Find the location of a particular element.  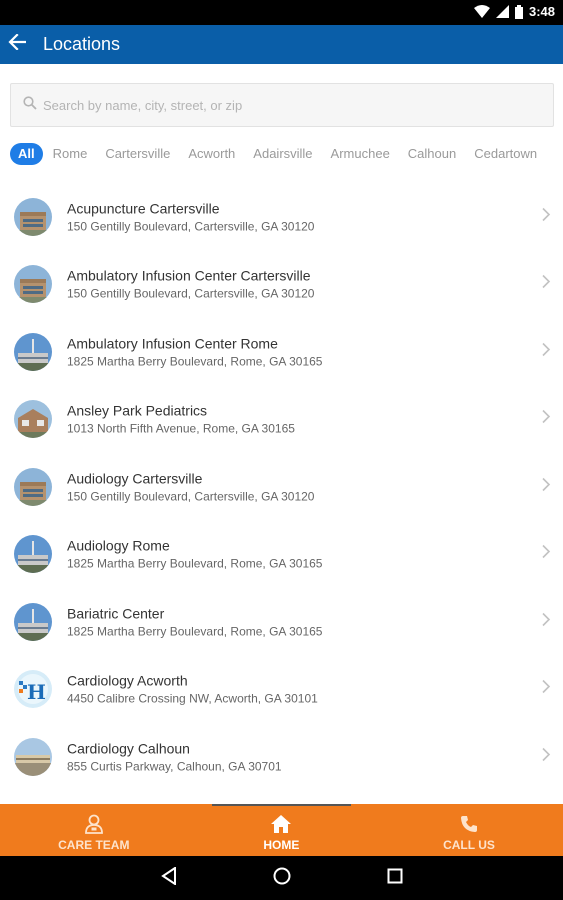

location-name: Acupuncture Cartersville is located at coordinates (143, 208).